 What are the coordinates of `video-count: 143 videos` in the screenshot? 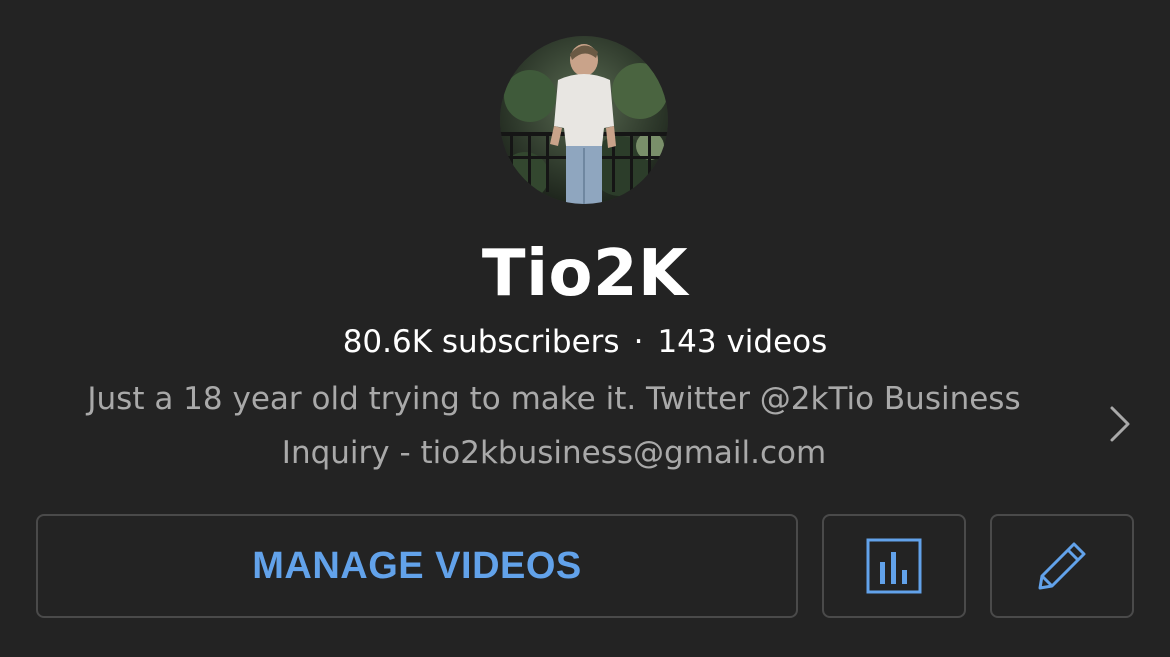 It's located at (742, 342).